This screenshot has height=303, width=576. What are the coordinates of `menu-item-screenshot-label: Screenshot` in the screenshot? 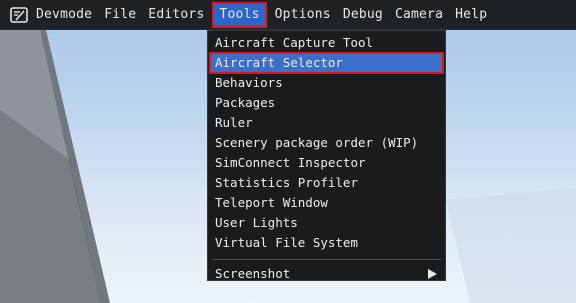 It's located at (253, 273).